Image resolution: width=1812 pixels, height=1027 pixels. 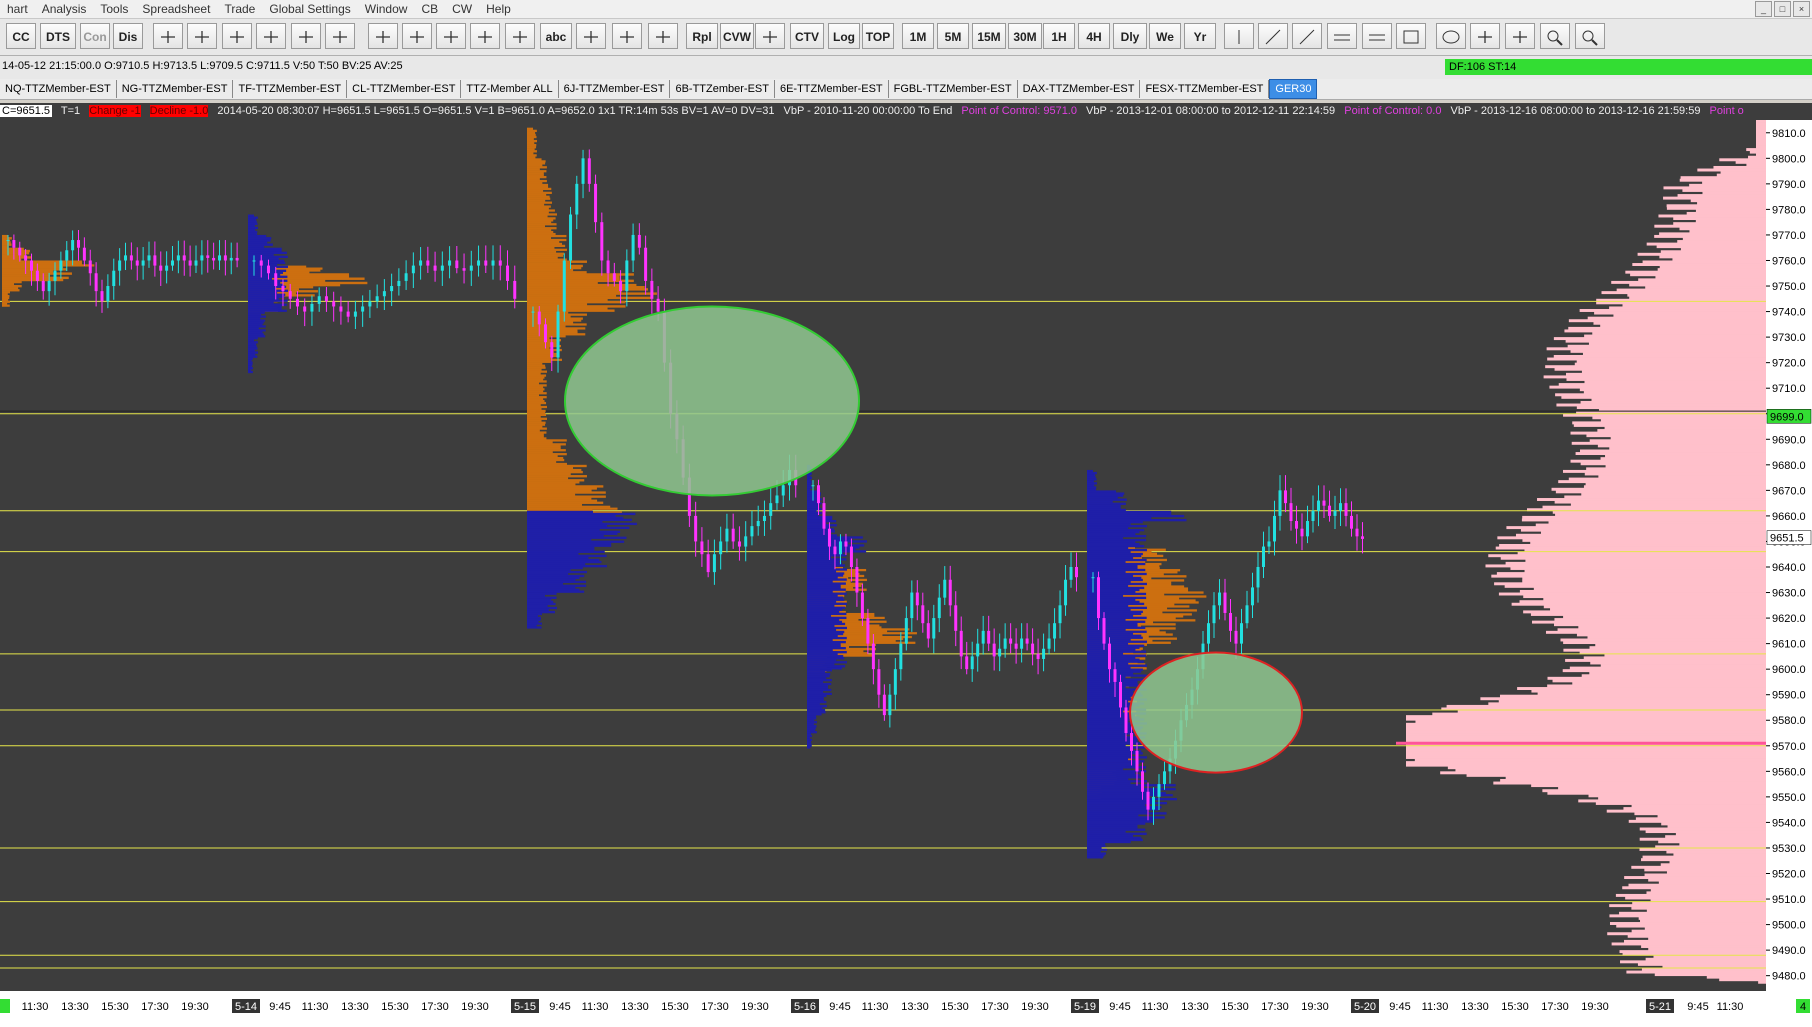 I want to click on tab-ger30: GER30, so click(x=1293, y=89).